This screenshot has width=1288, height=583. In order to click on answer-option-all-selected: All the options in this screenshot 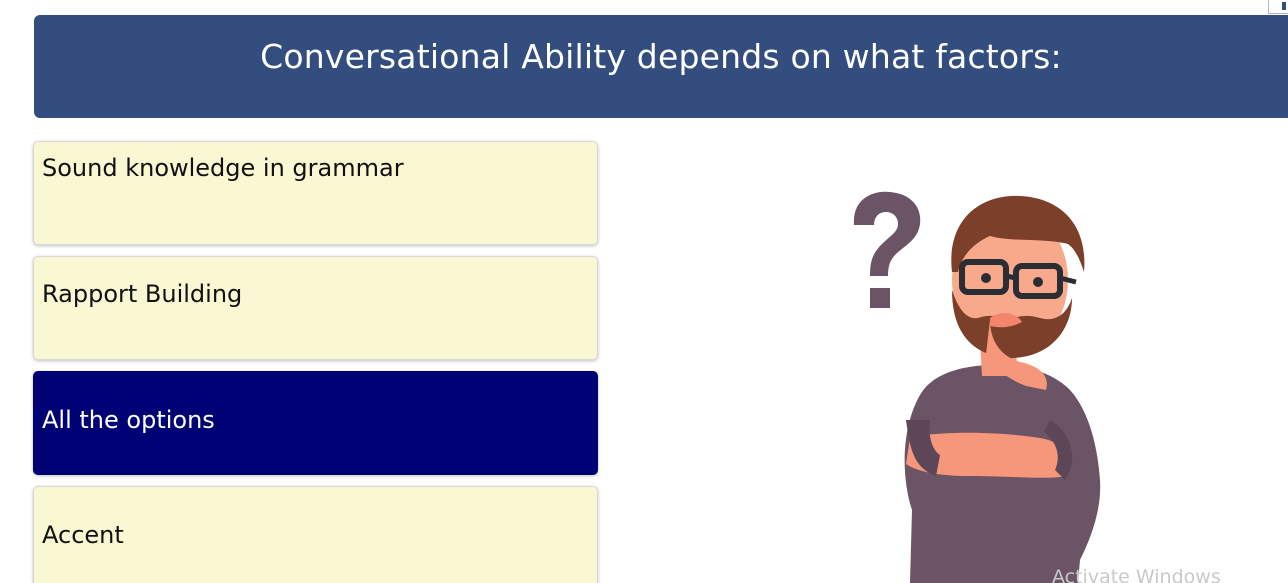, I will do `click(315, 423)`.